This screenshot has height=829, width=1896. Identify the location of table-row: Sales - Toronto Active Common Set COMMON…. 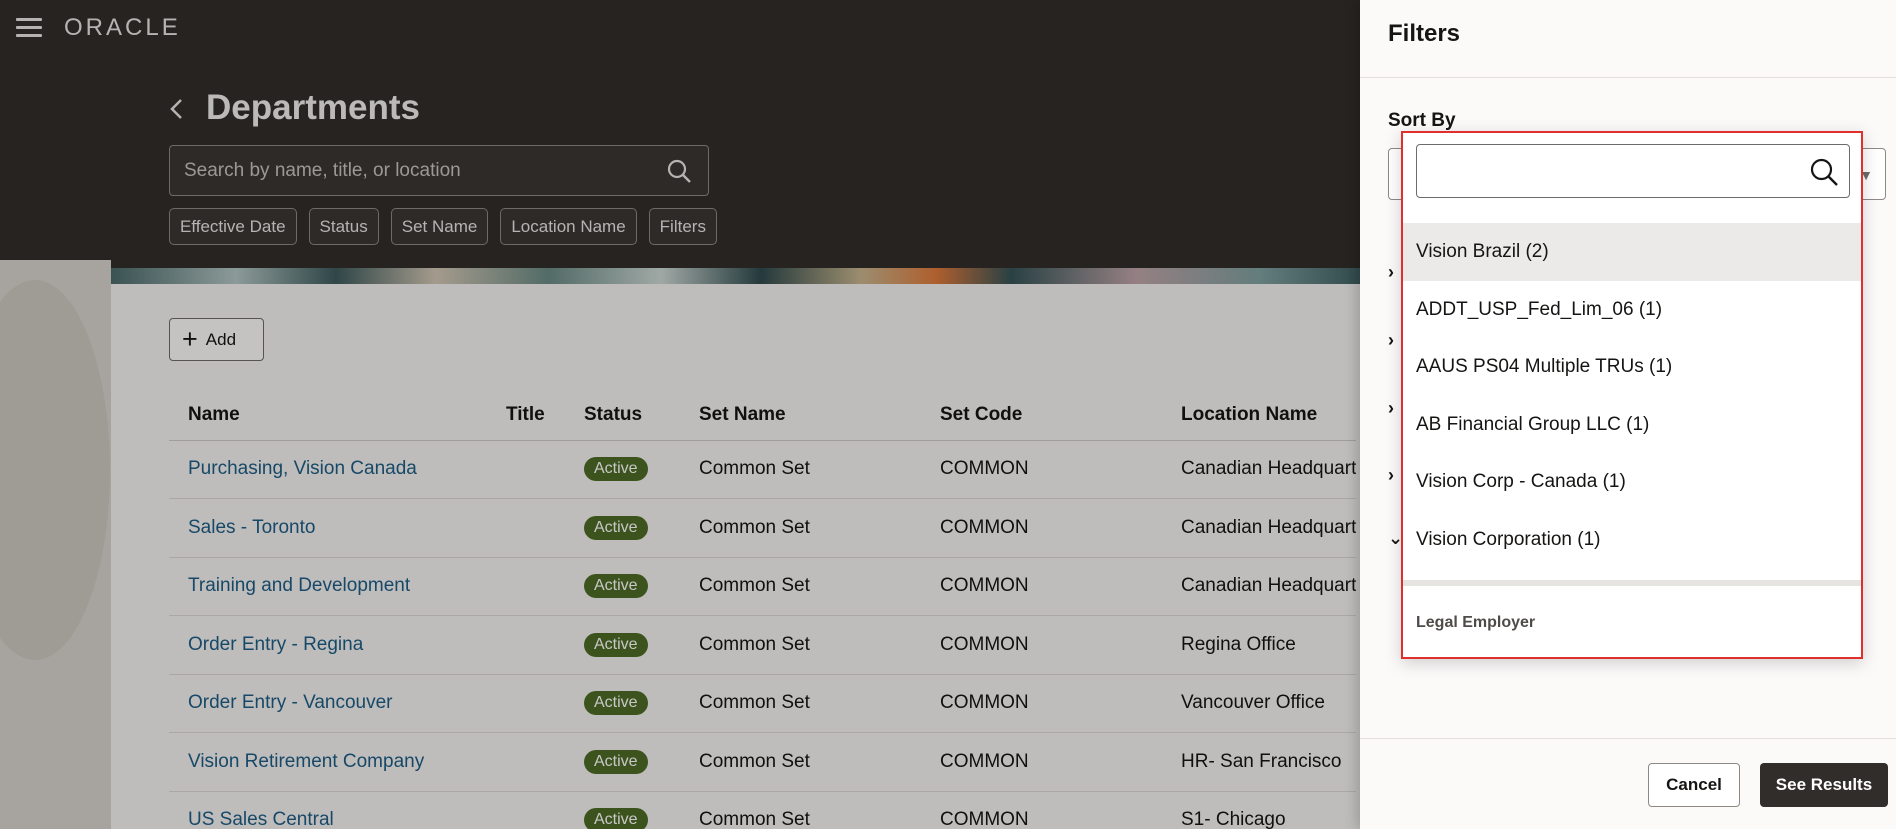
(763, 528).